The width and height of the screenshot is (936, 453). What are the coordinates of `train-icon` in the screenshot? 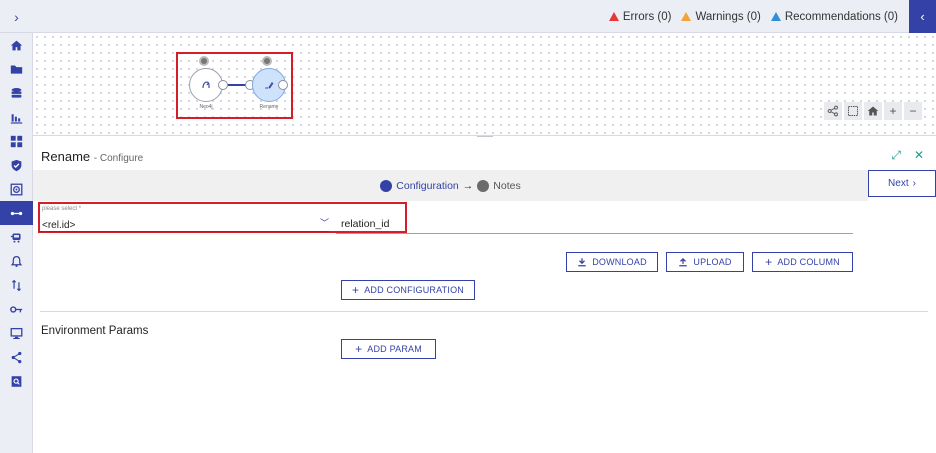 It's located at (15, 237).